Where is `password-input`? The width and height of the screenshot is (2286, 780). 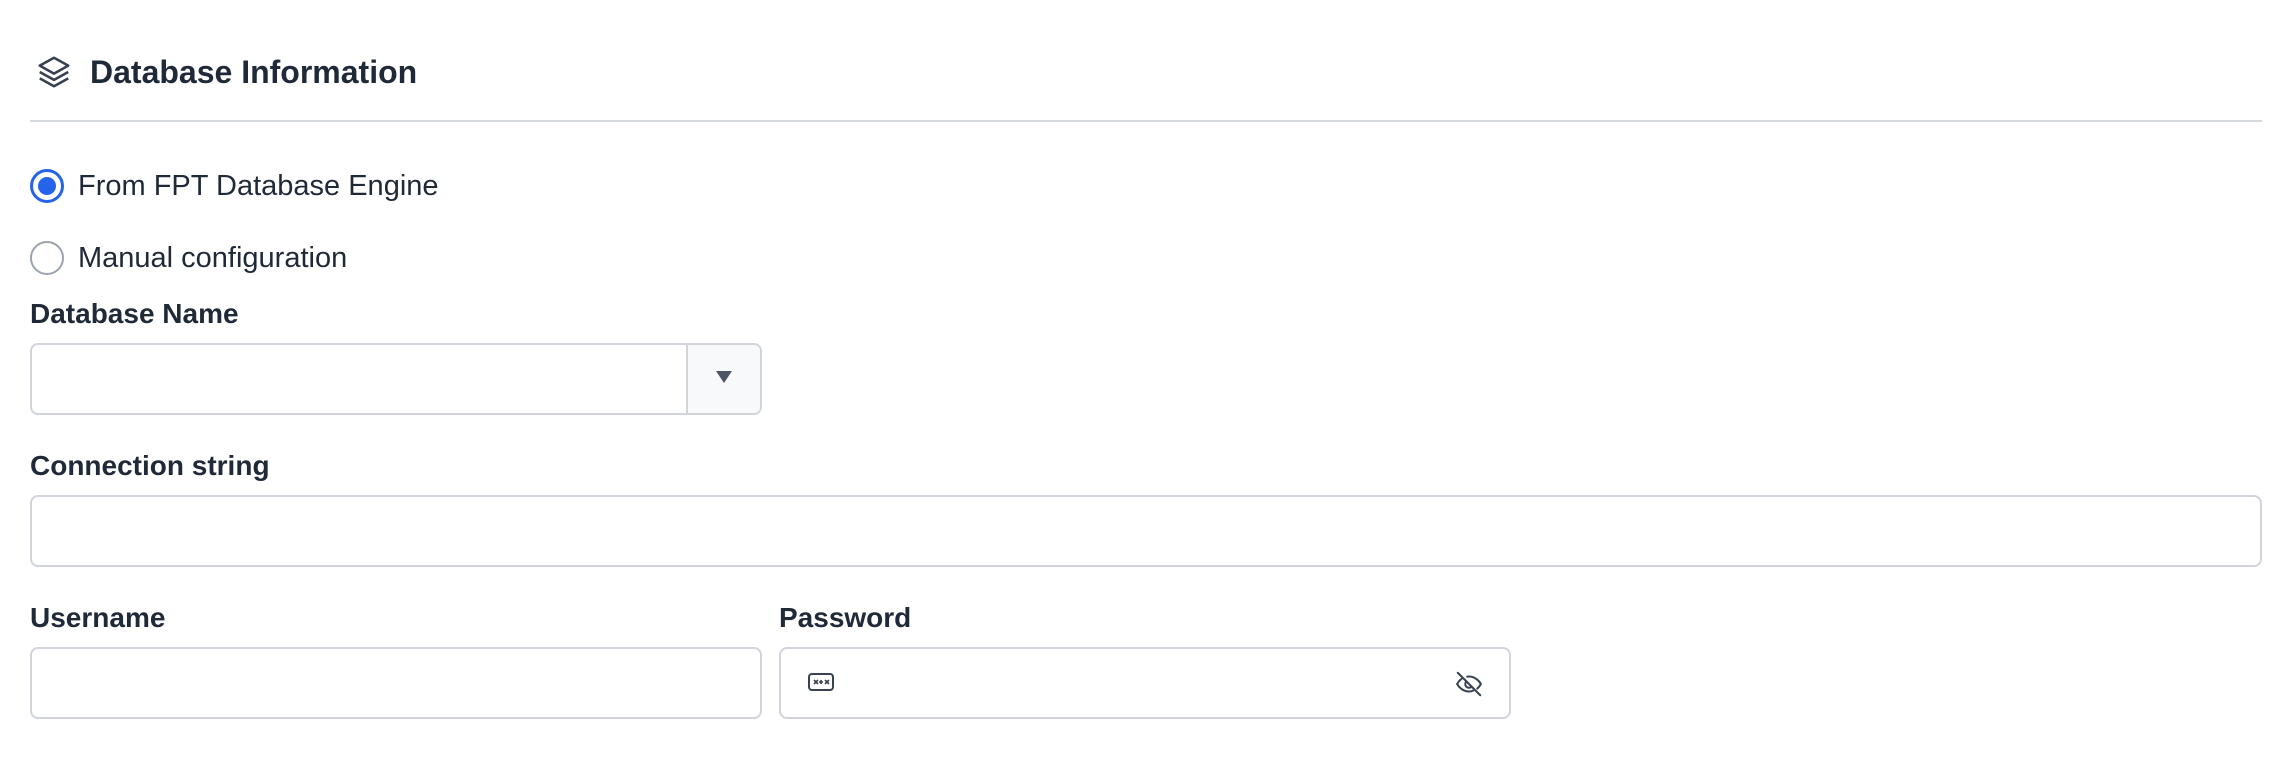
password-input is located at coordinates (1145, 683).